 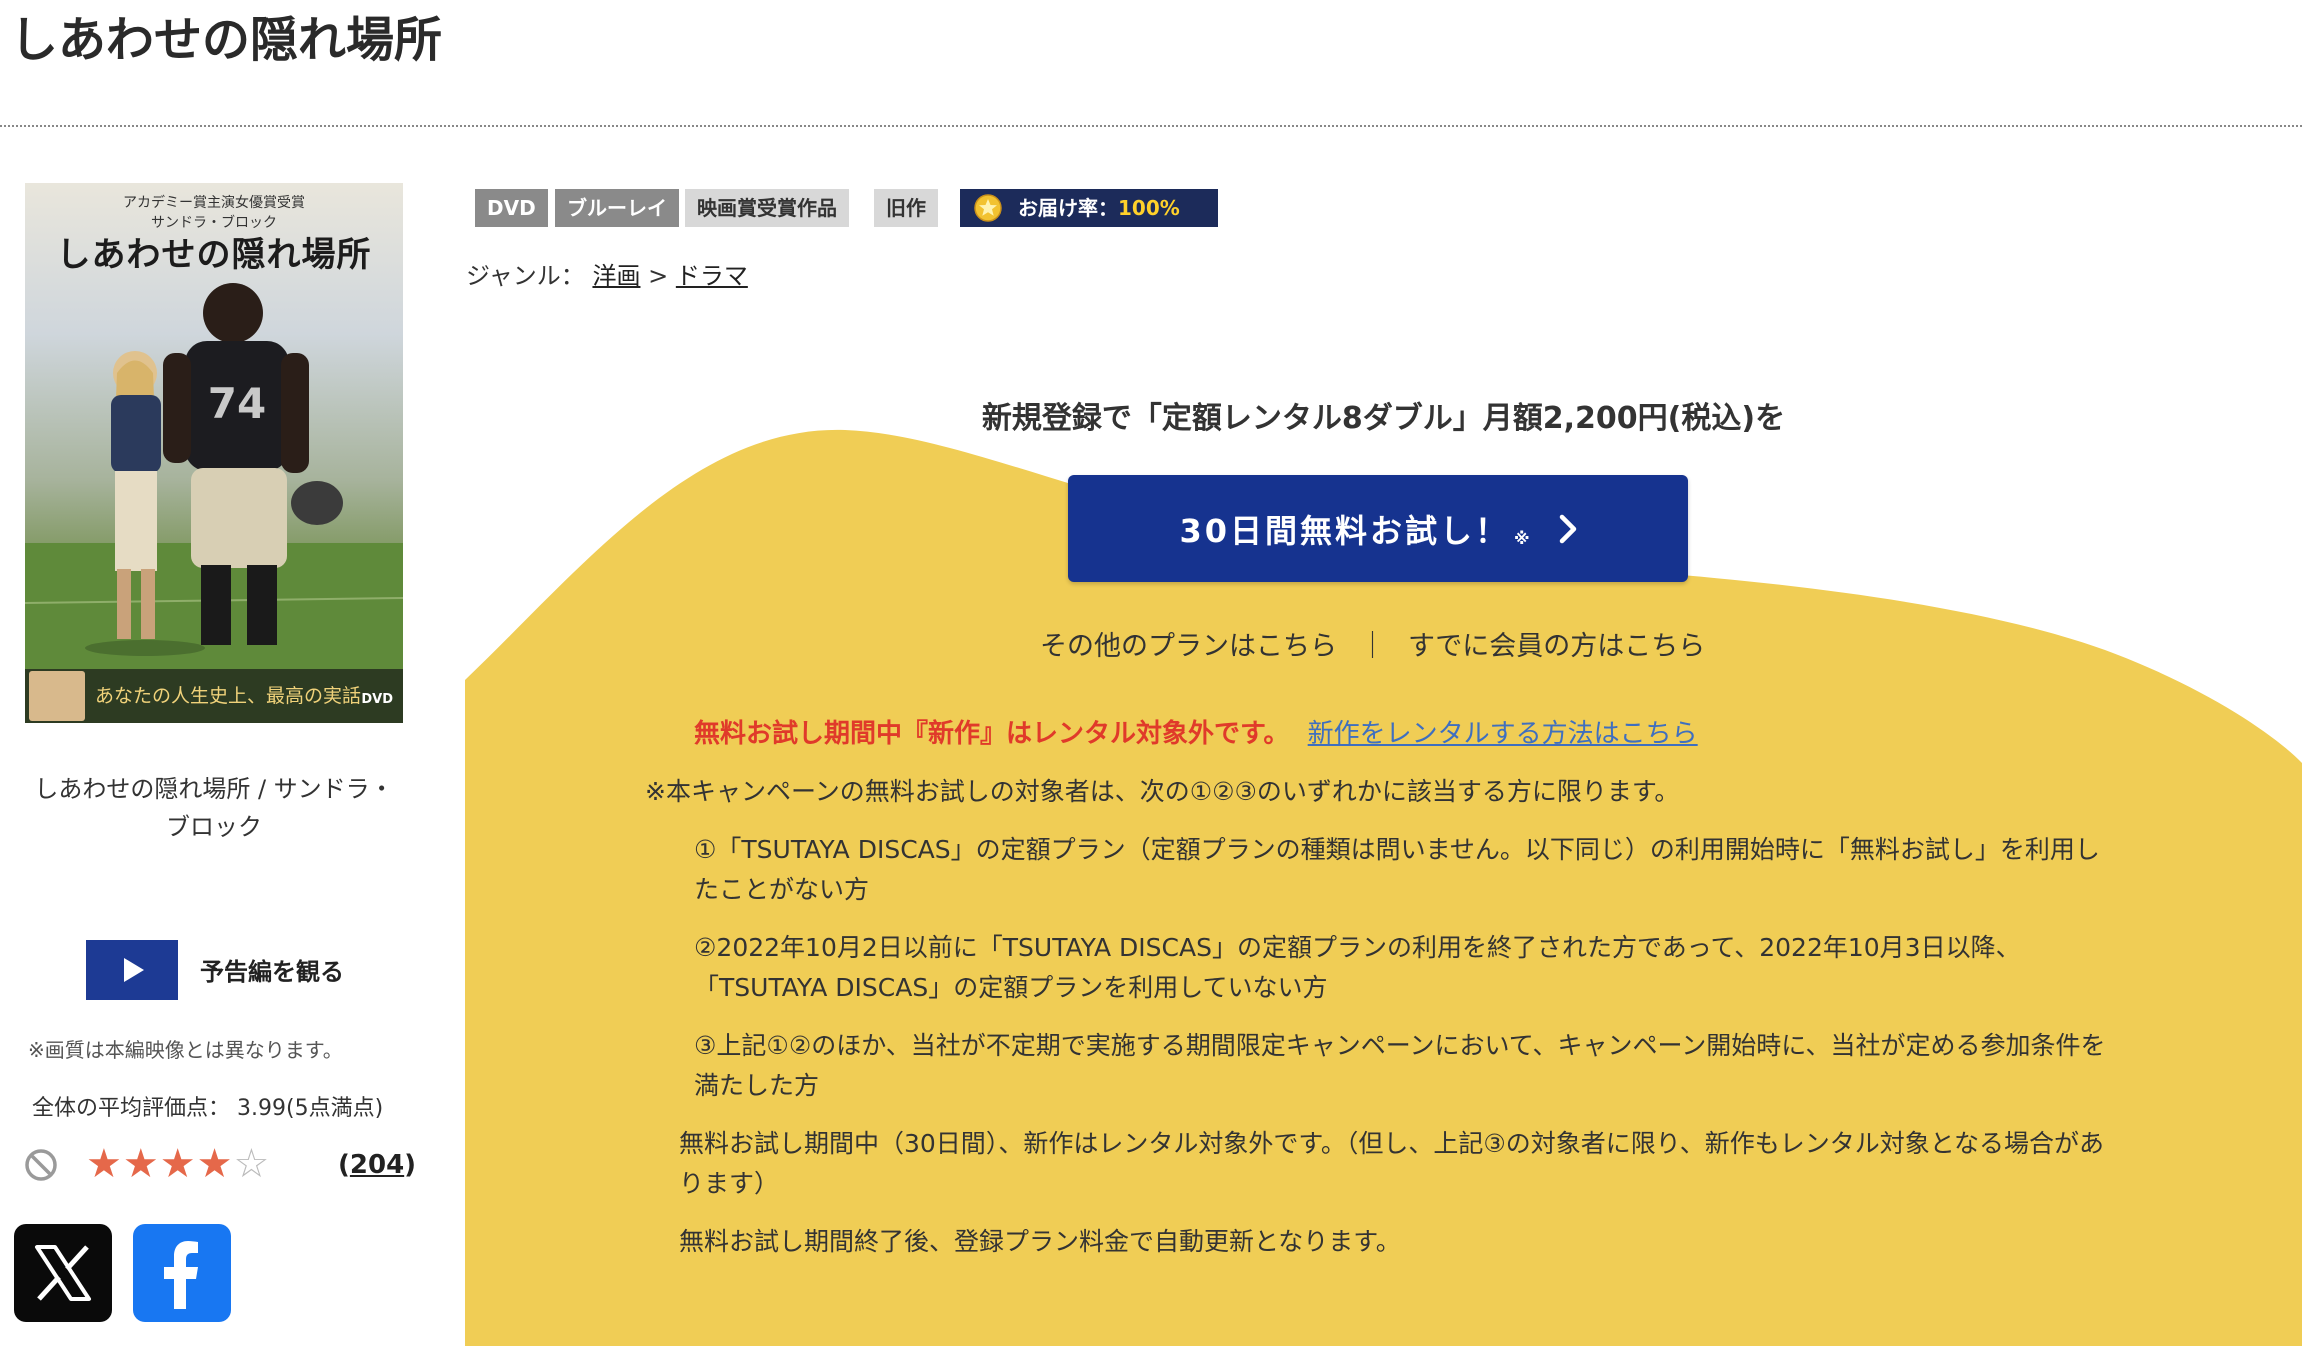 What do you see at coordinates (1188, 646) in the screenshot?
I see `other-plans-link: その他のプランはこちら` at bounding box center [1188, 646].